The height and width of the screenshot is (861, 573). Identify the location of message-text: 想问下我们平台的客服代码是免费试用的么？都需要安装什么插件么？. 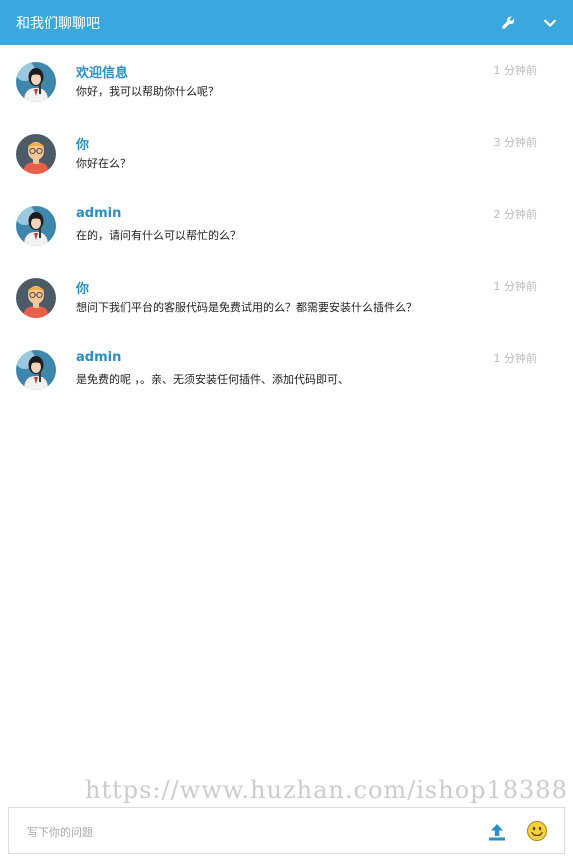
(246, 307).